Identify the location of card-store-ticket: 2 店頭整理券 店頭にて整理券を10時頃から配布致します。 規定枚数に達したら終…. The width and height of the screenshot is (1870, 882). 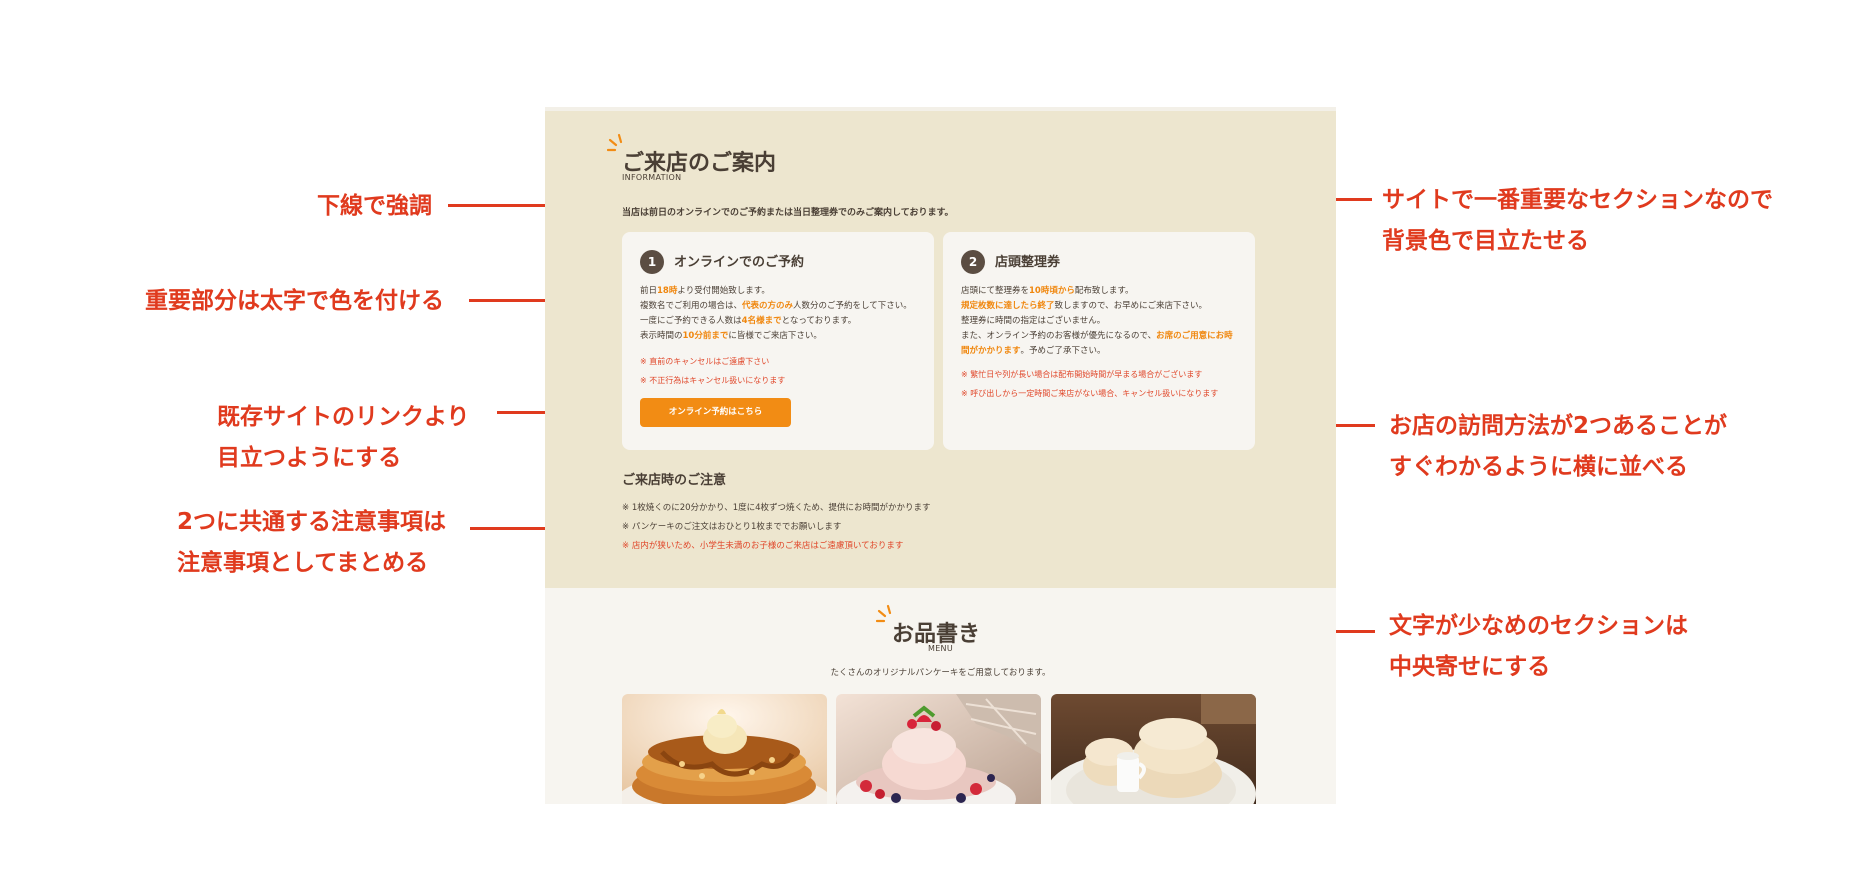
(1099, 341).